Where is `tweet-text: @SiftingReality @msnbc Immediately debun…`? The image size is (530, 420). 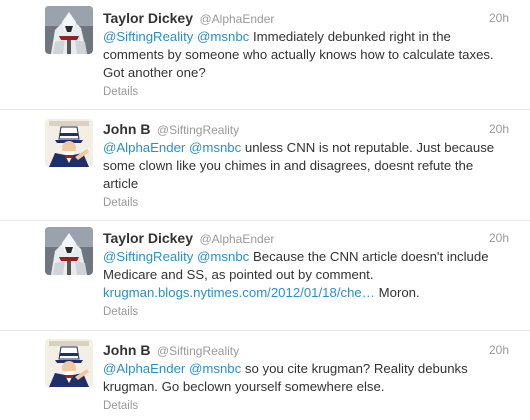
tweet-text: @SiftingReality @msnbc Immediately debun… is located at coordinates (306, 55).